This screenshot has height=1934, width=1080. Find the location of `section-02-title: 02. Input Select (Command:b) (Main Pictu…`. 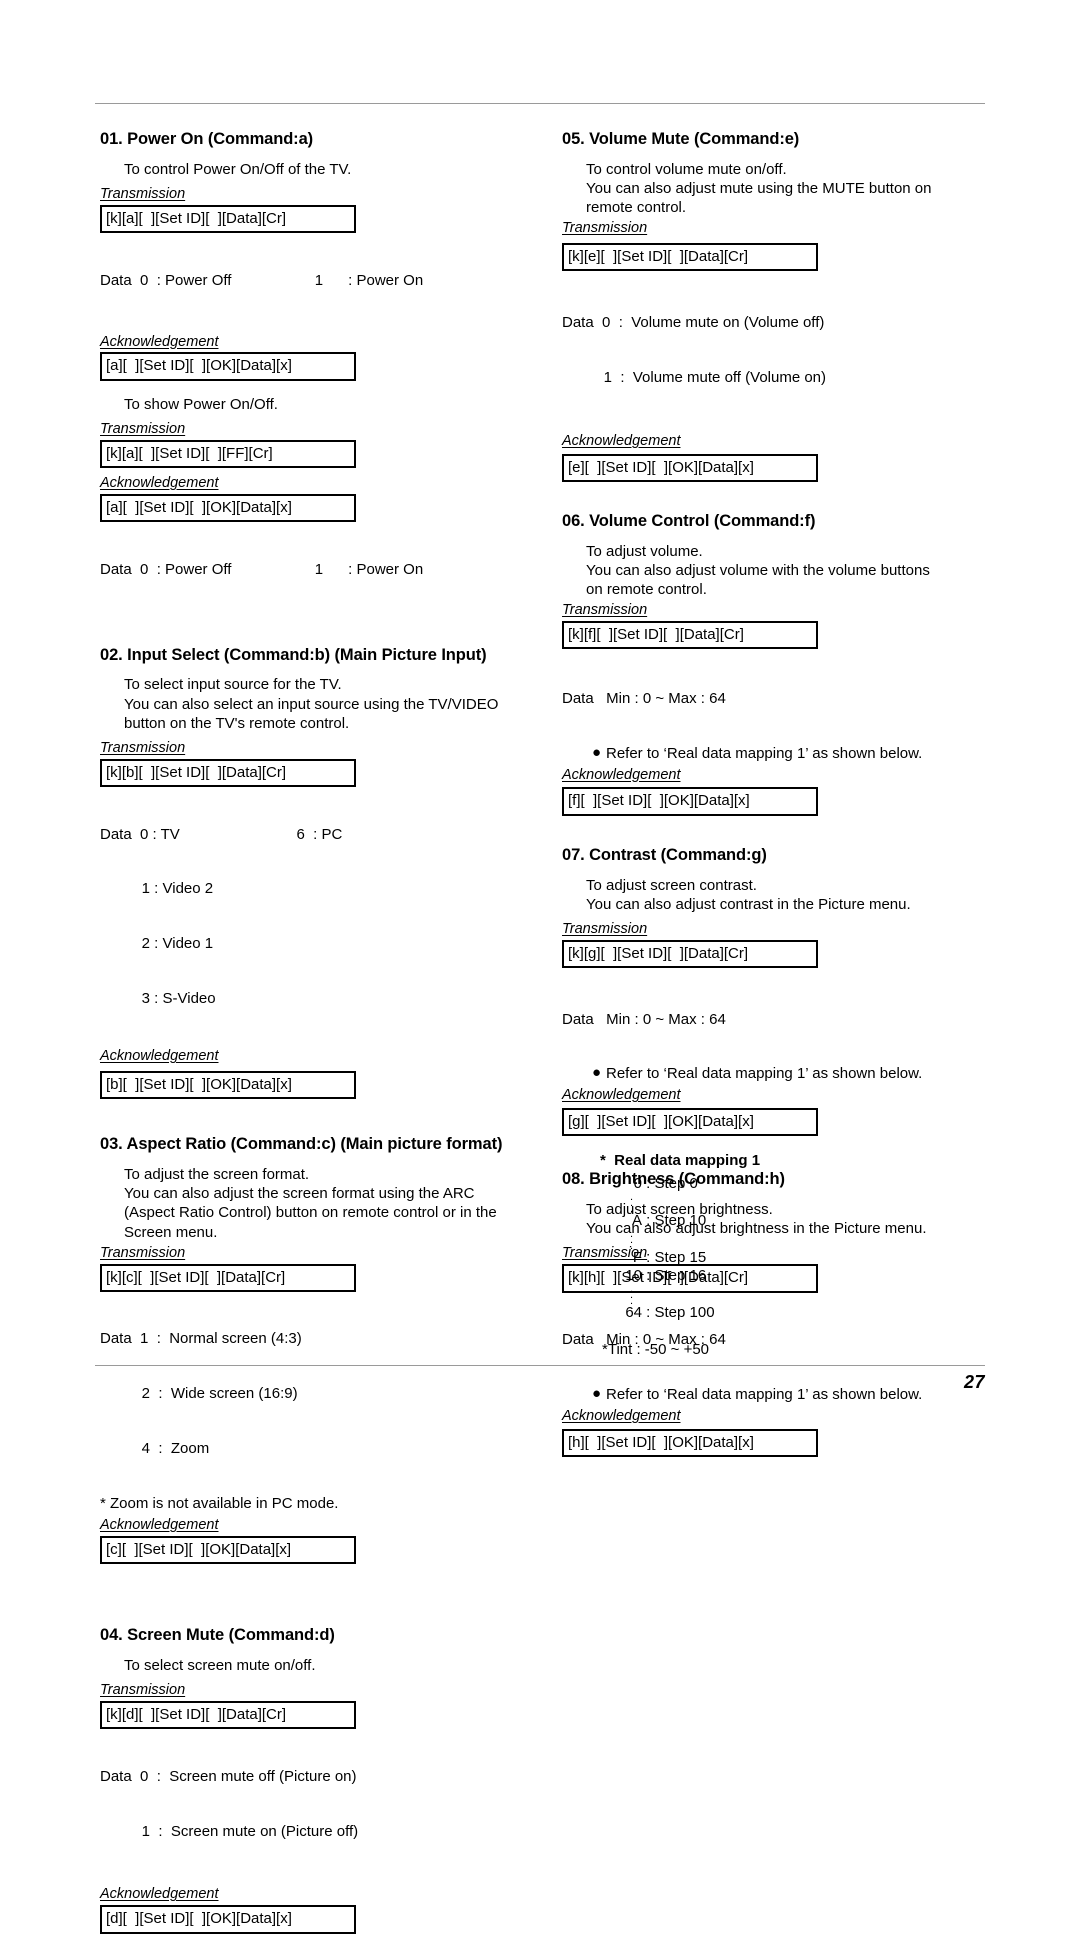

section-02-title: 02. Input Select (Command:b) (Main Pictu… is located at coordinates (293, 654).